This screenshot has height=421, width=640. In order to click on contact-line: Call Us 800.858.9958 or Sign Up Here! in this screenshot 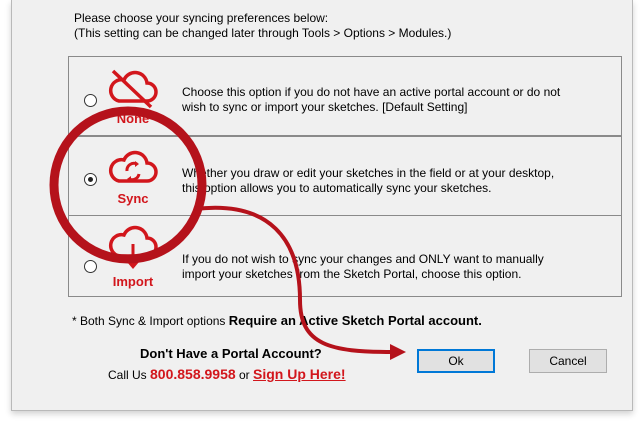, I will do `click(227, 374)`.